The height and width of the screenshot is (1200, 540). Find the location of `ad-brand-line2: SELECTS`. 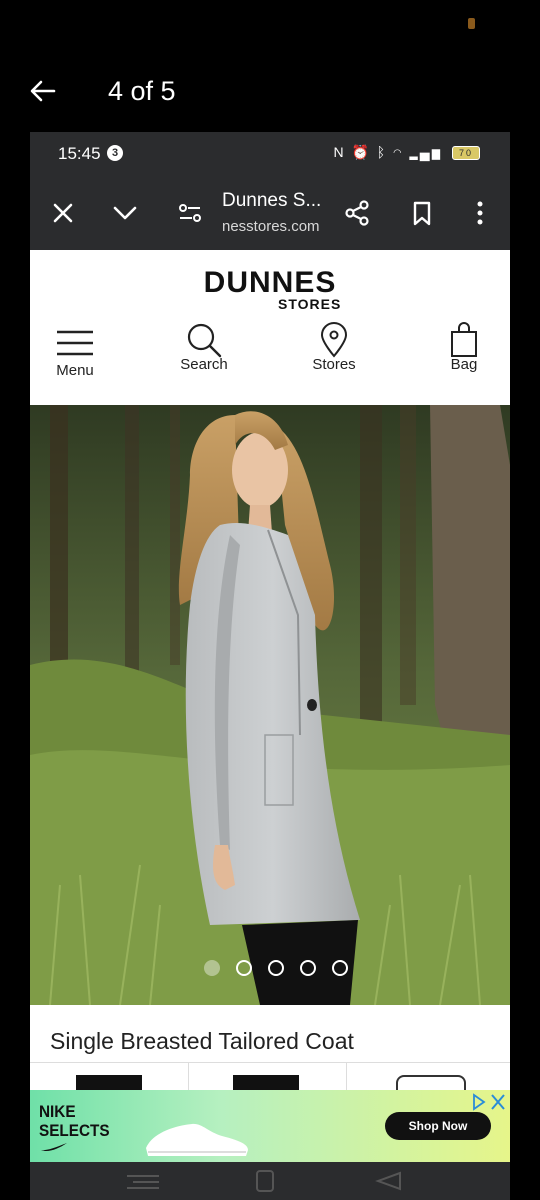

ad-brand-line2: SELECTS is located at coordinates (74, 1130).